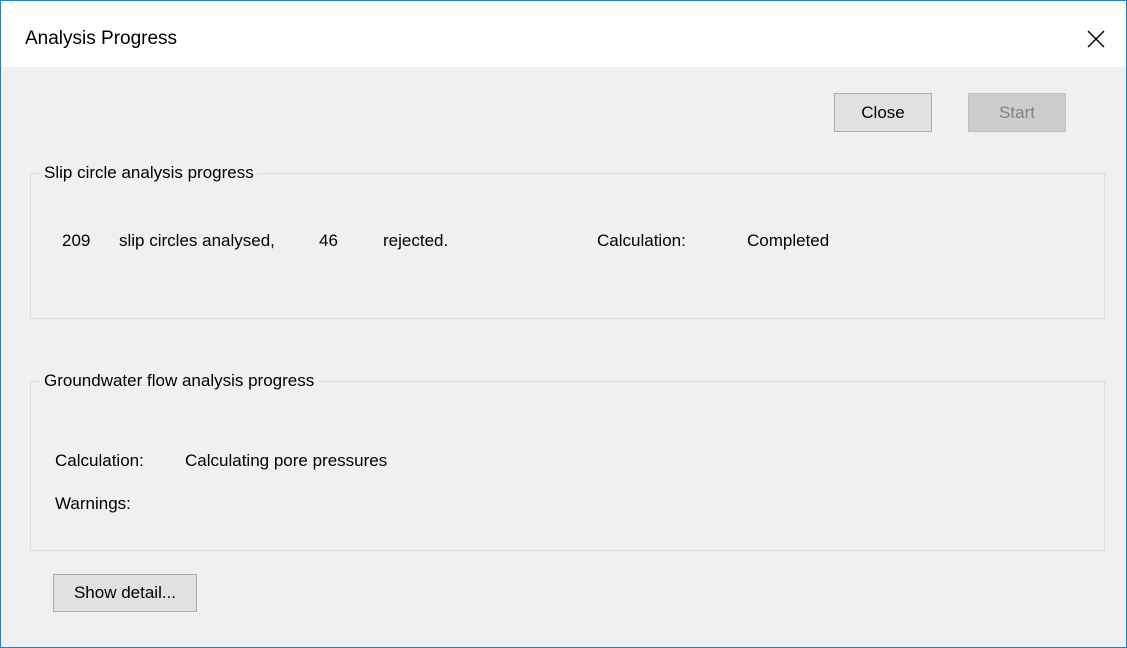 Image resolution: width=1127 pixels, height=648 pixels. Describe the element at coordinates (93, 503) in the screenshot. I see `warnings-label: Warnings:` at that location.